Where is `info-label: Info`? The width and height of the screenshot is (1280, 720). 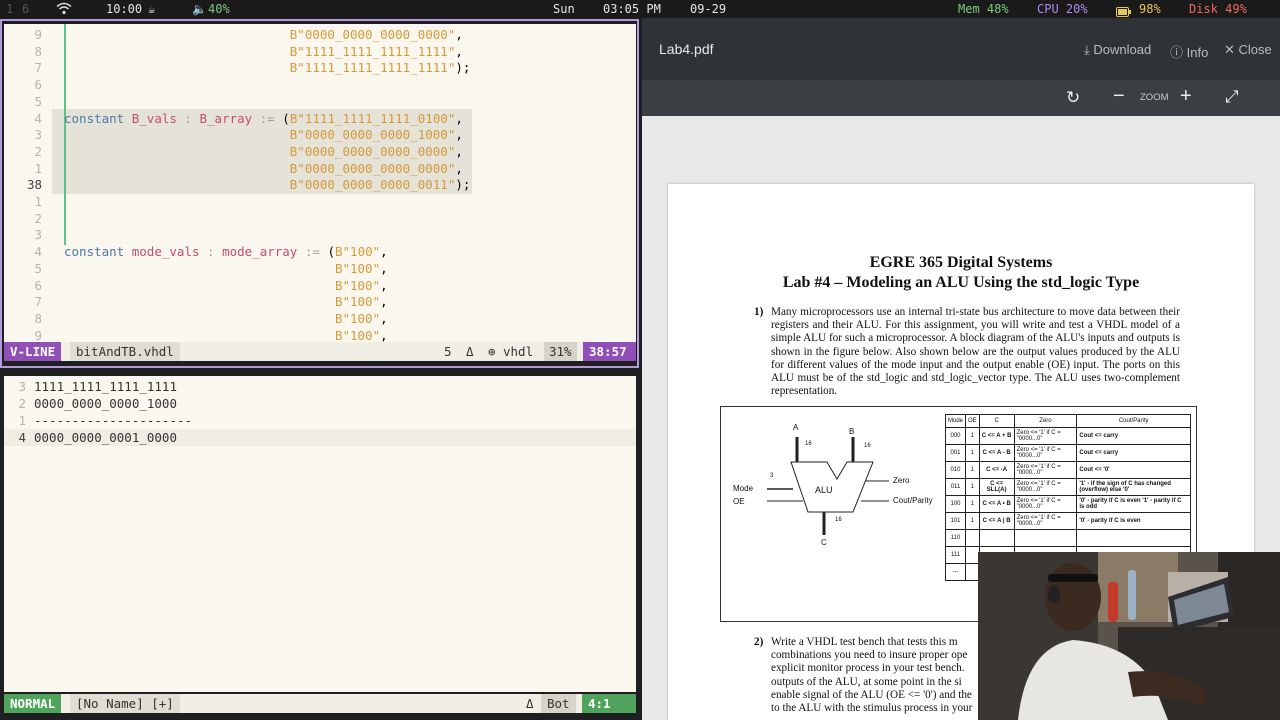 info-label: Info is located at coordinates (1197, 52).